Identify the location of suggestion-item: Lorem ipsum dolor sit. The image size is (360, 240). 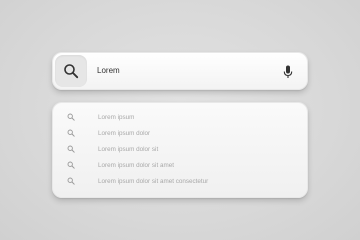
(180, 149).